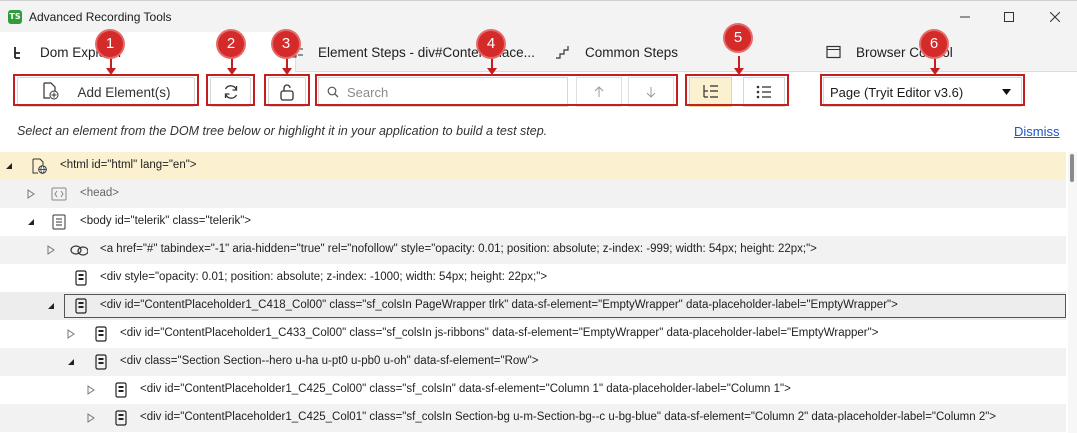  I want to click on maximize-icon, so click(1009, 17).